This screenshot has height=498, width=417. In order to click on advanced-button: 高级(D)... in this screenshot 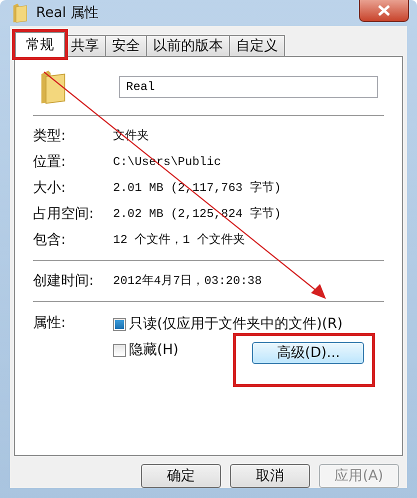, I will do `click(308, 353)`.